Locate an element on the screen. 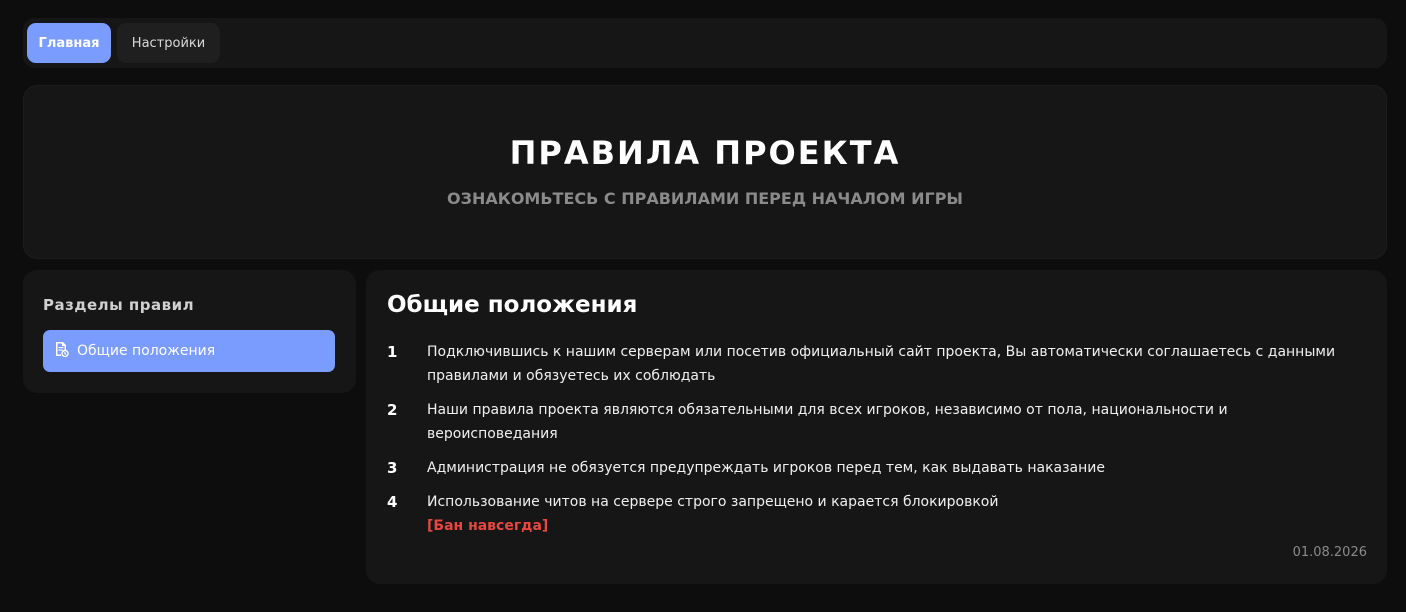 This screenshot has width=1406, height=612. rule-number: 1 is located at coordinates (392, 352).